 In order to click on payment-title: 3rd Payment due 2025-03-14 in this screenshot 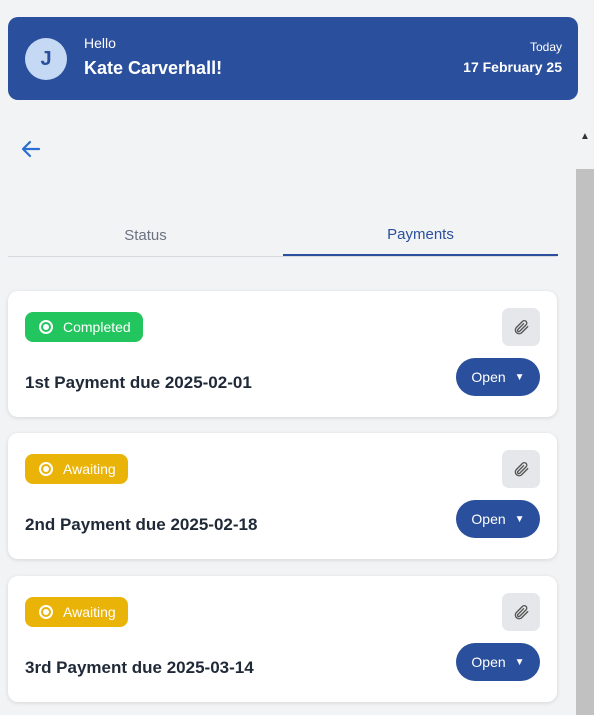, I will do `click(139, 667)`.